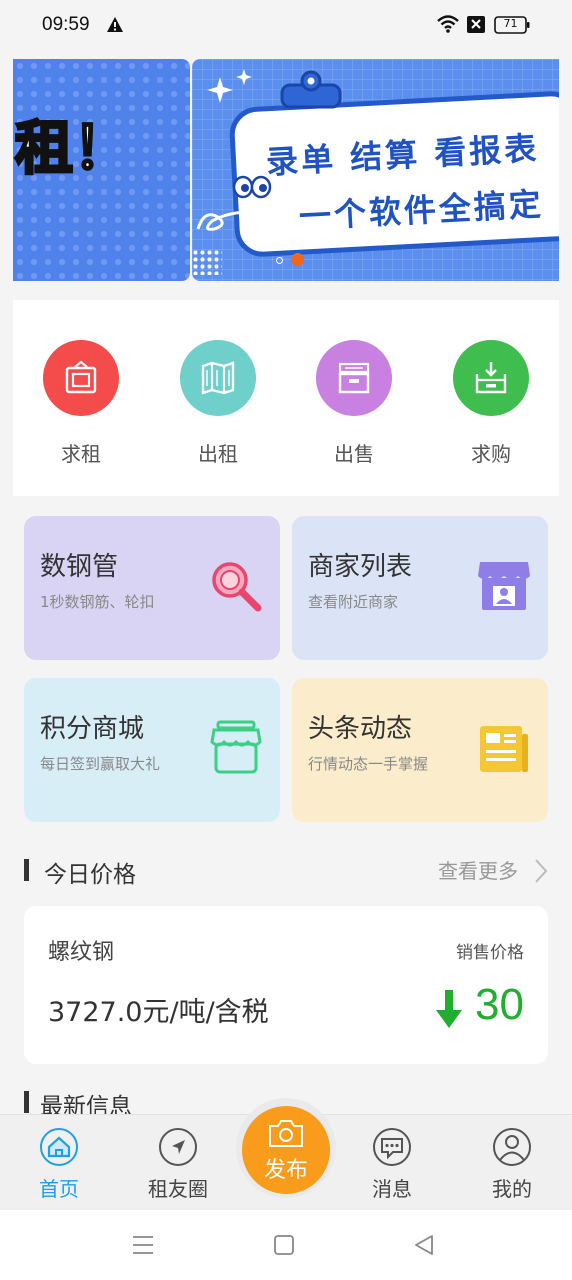  I want to click on price-value: 3727.0元/吨/含税, so click(158, 1012).